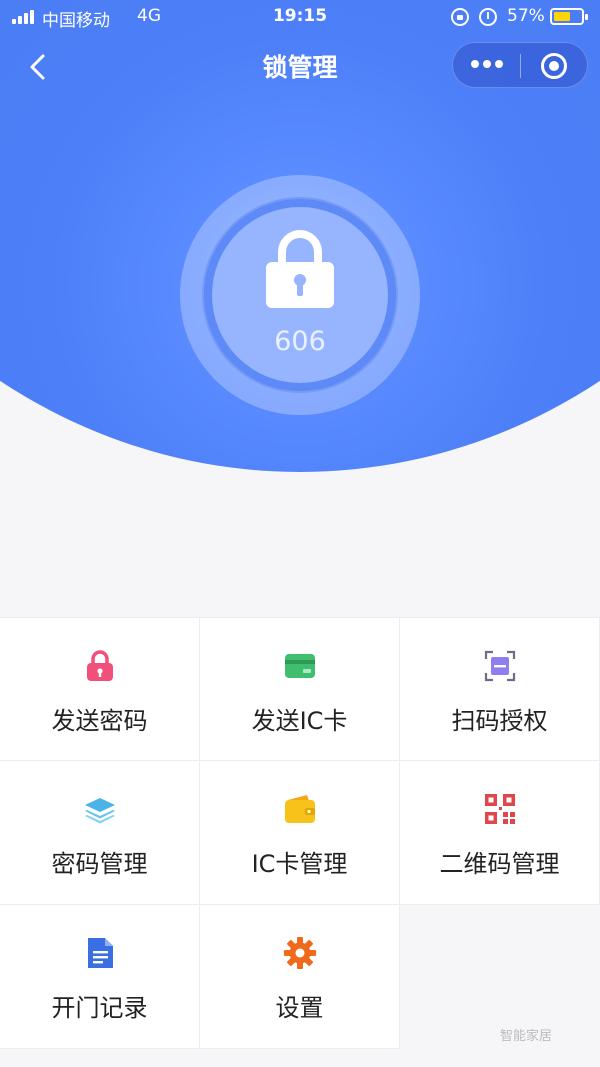  What do you see at coordinates (300, 17) in the screenshot?
I see `status-bar: 中国移动 4G 19:15 57%` at bounding box center [300, 17].